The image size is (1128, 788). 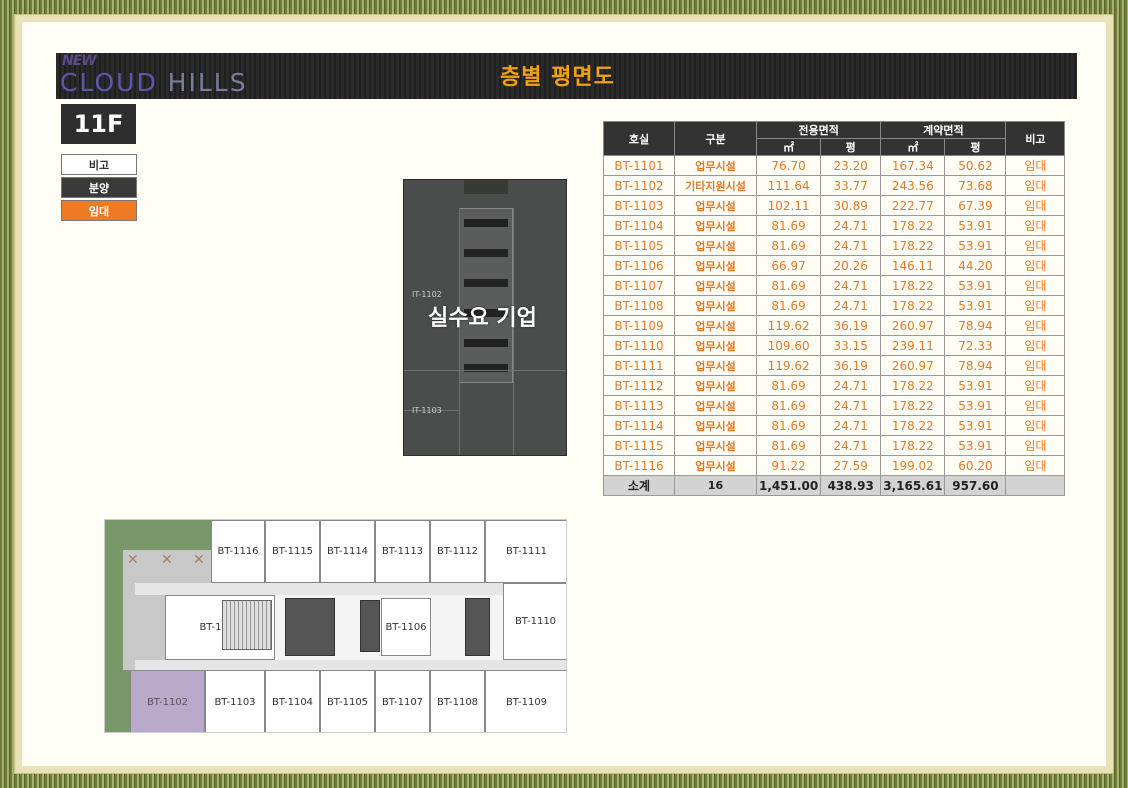 I want to click on room-bt-1106: BT-1106, so click(x=406, y=627).